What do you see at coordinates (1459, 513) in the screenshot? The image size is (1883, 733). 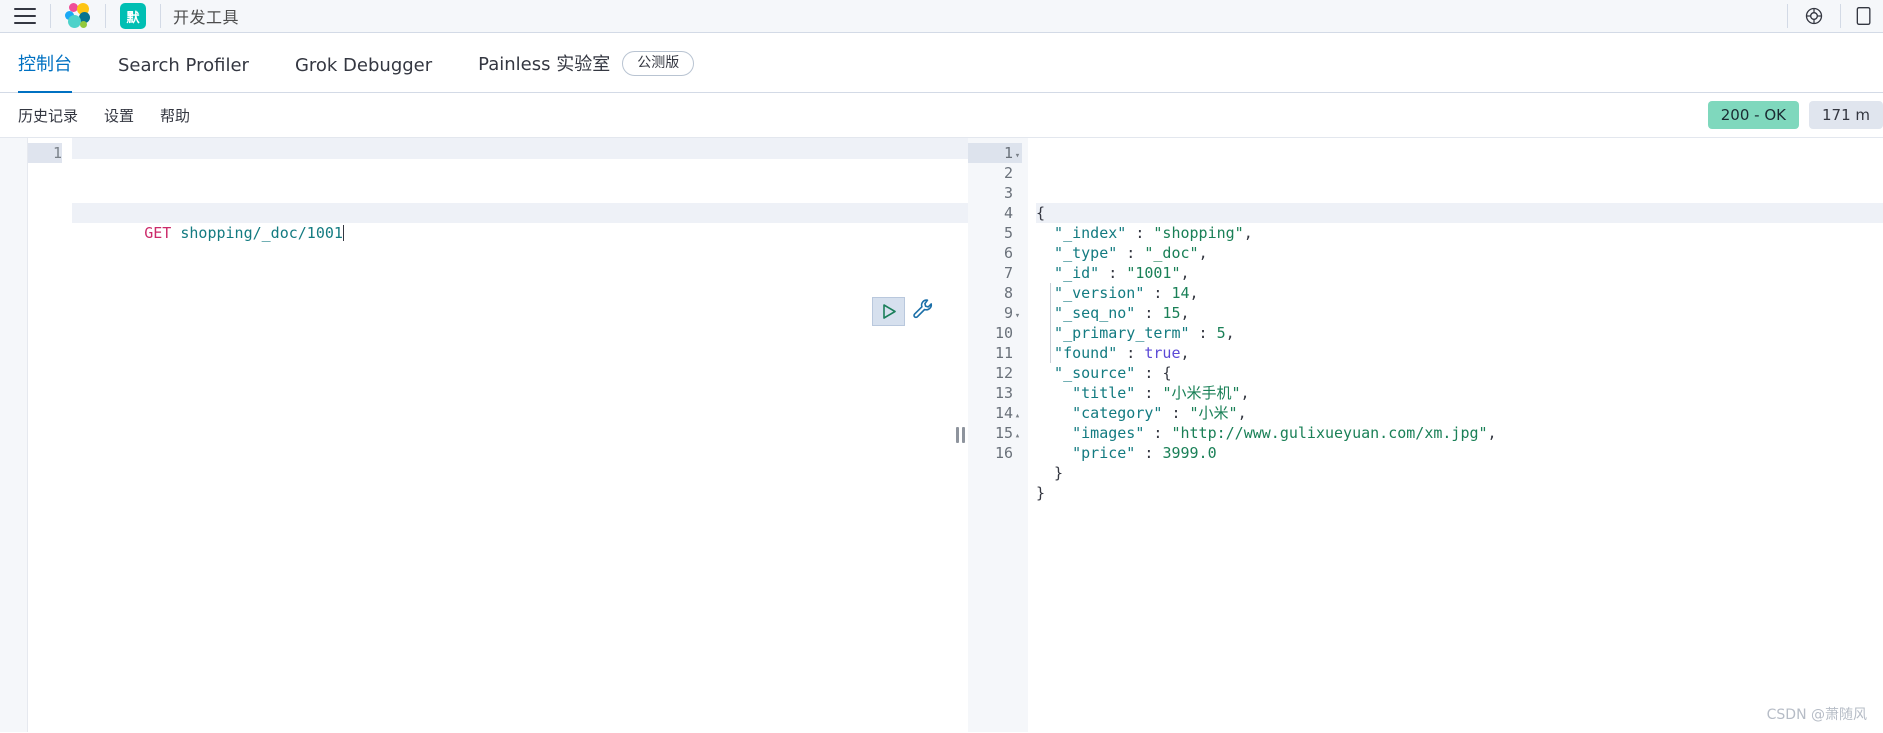 I see `response-line` at bounding box center [1459, 513].